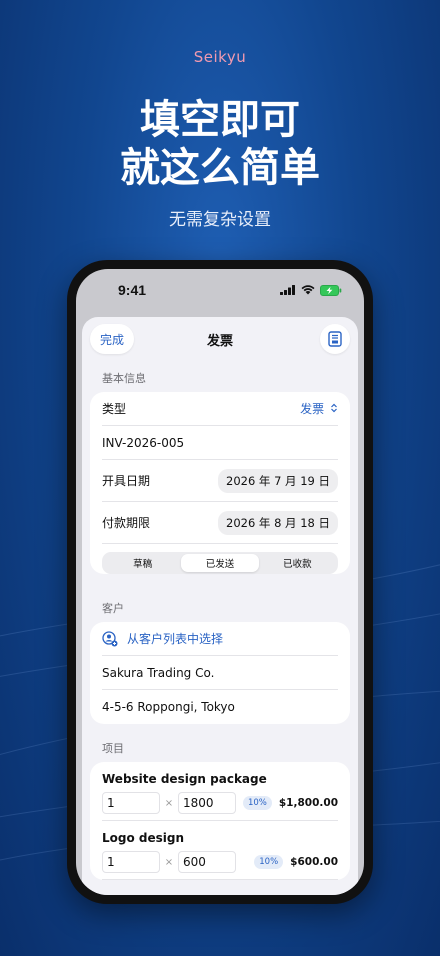 This screenshot has width=440, height=956. Describe the element at coordinates (220, 838) in the screenshot. I see `item-name: Logo design` at that location.